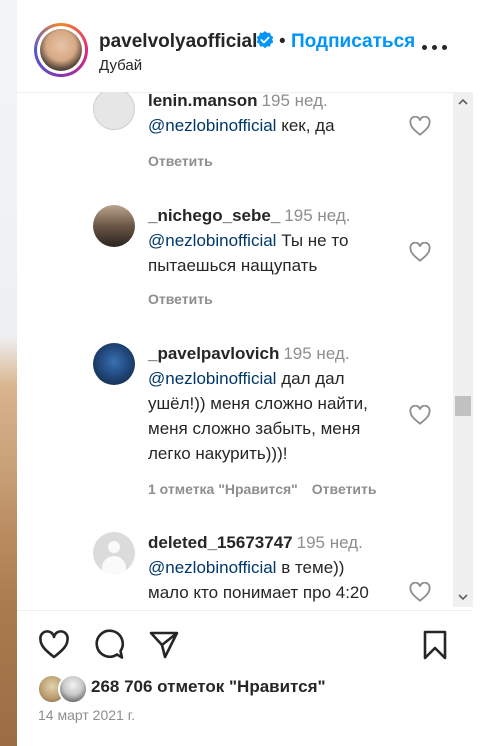  What do you see at coordinates (463, 102) in the screenshot?
I see `scroll-up-arrow-icon` at bounding box center [463, 102].